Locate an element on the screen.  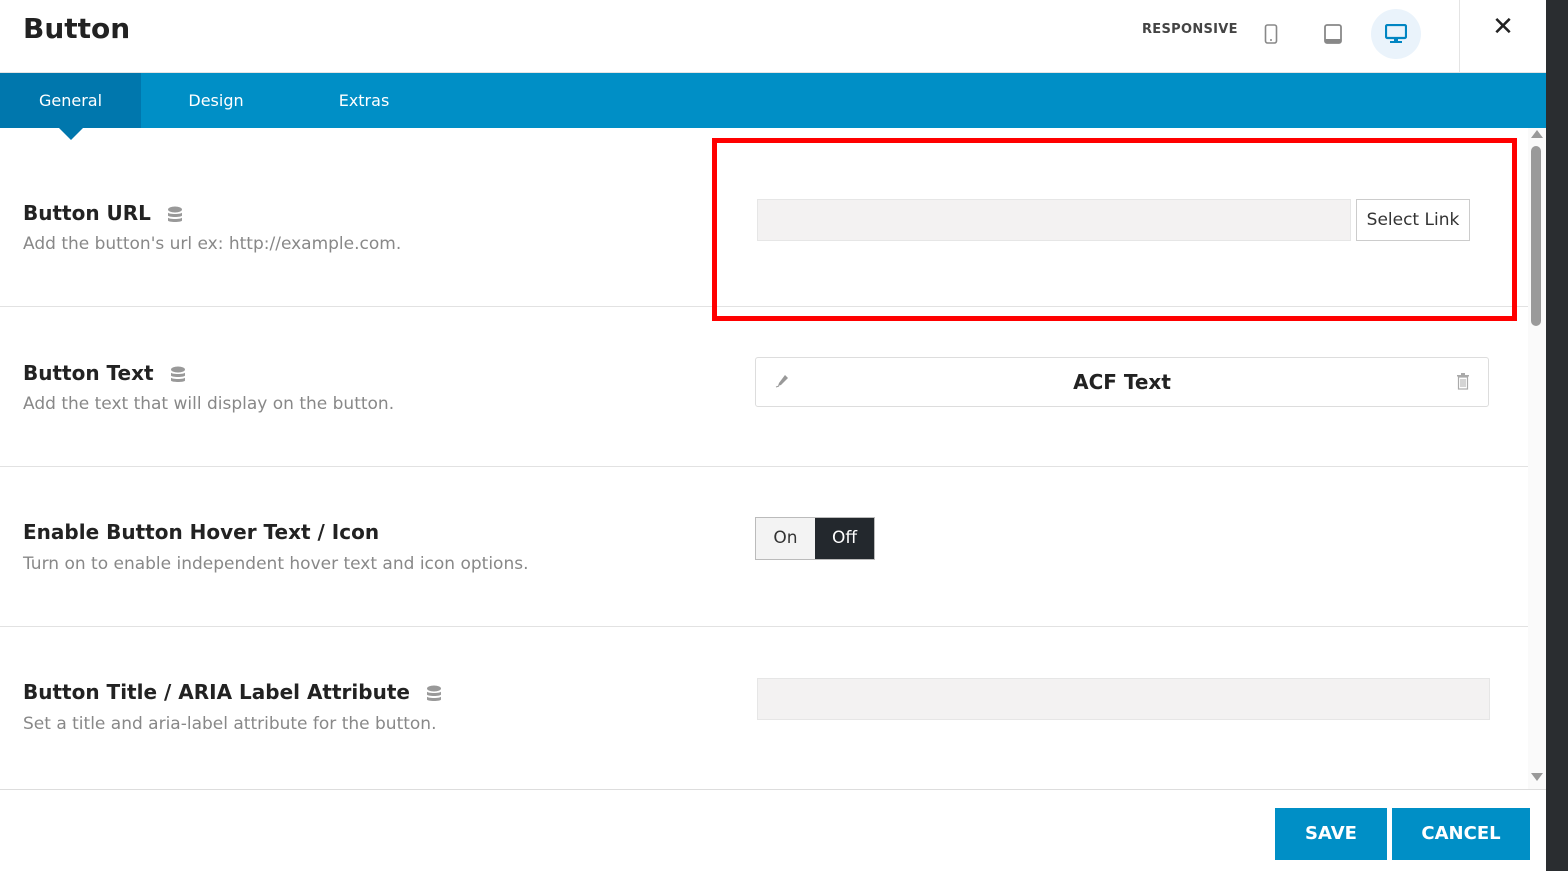
mobile-preview-button is located at coordinates (1271, 34).